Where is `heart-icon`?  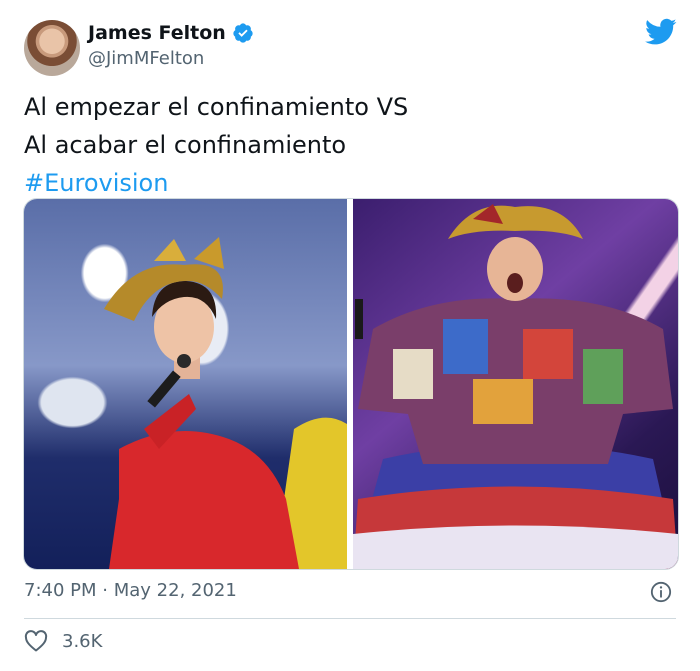 heart-icon is located at coordinates (36, 641).